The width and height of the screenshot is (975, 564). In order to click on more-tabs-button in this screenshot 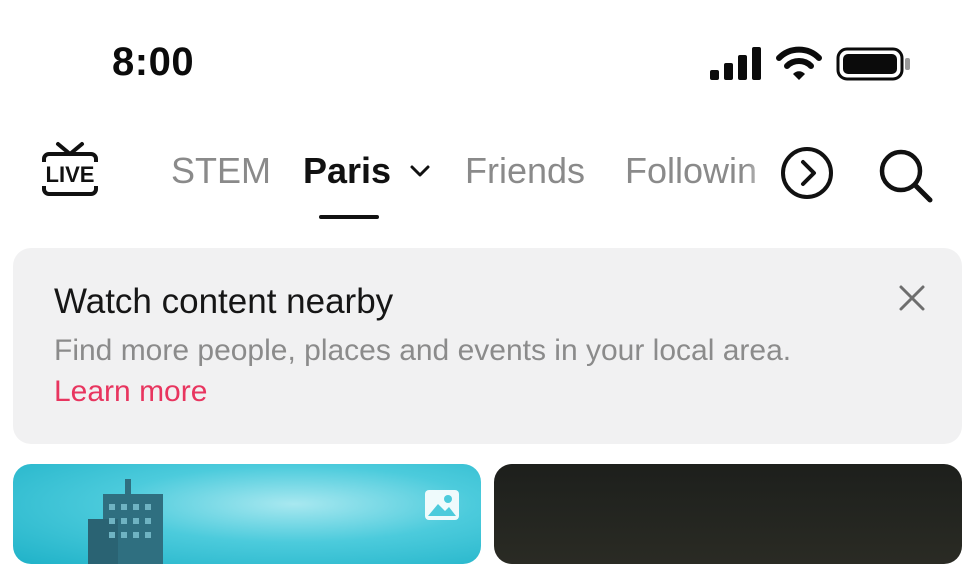, I will do `click(807, 173)`.